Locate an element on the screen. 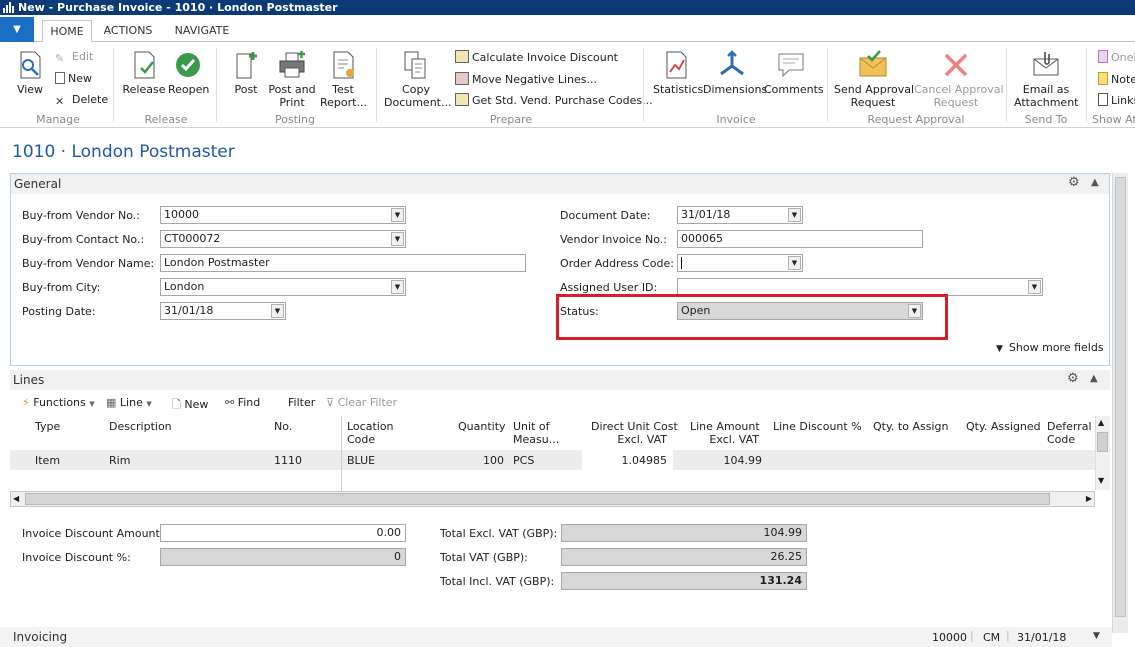 Image resolution: width=1135 pixels, height=647 pixels. group-label-posting: Posting is located at coordinates (295, 119).